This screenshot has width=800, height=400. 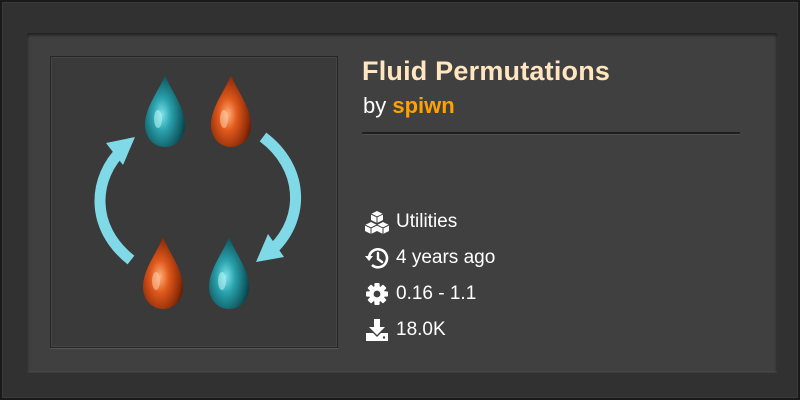 I want to click on downloads-row: 18.0K, so click(x=405, y=330).